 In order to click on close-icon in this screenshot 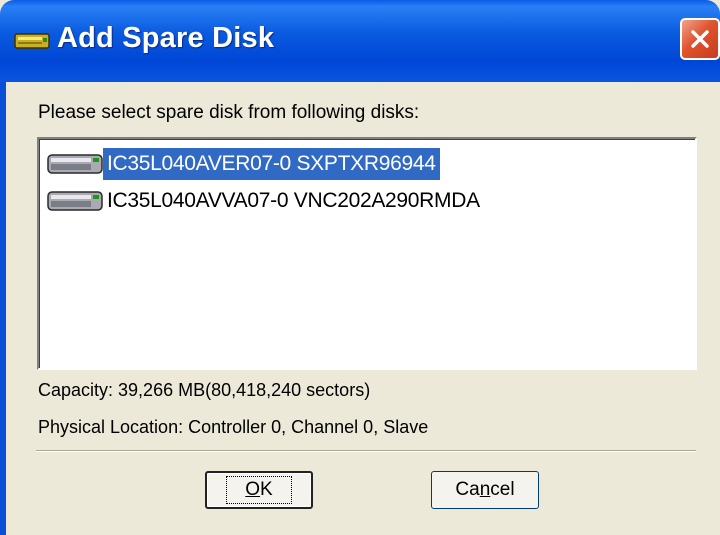, I will do `click(700, 39)`.